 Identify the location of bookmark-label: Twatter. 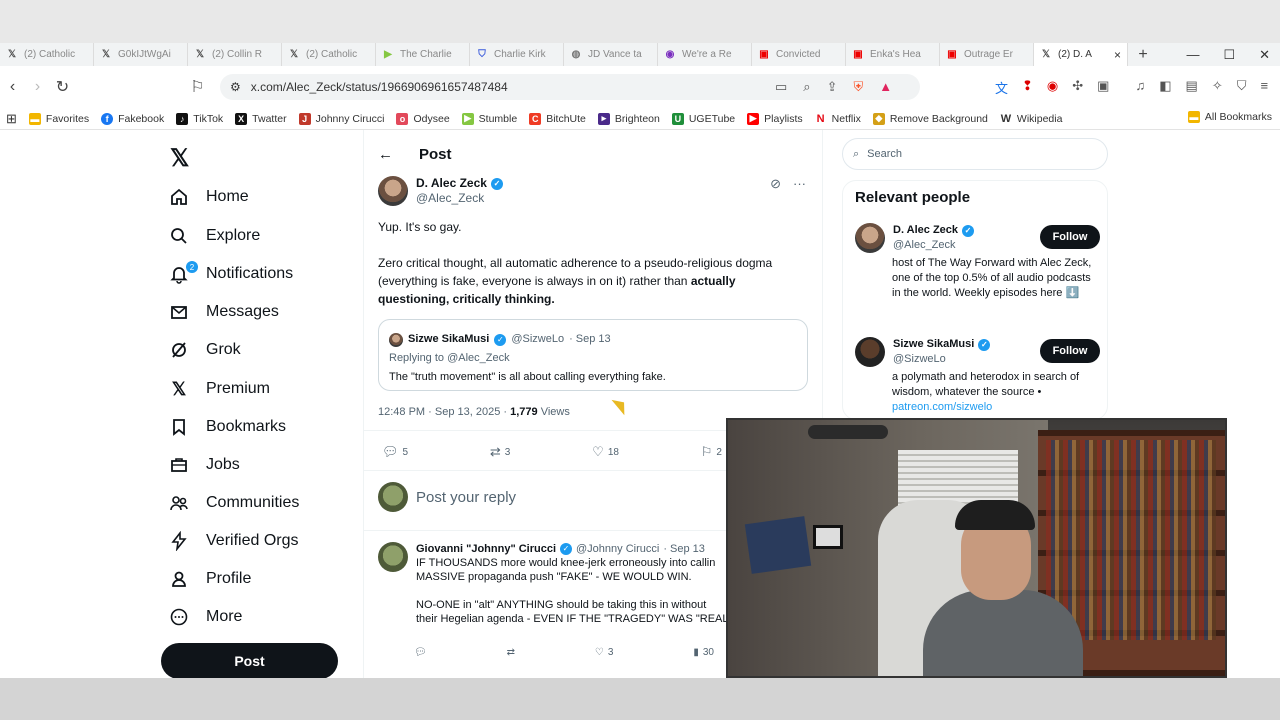
(269, 118).